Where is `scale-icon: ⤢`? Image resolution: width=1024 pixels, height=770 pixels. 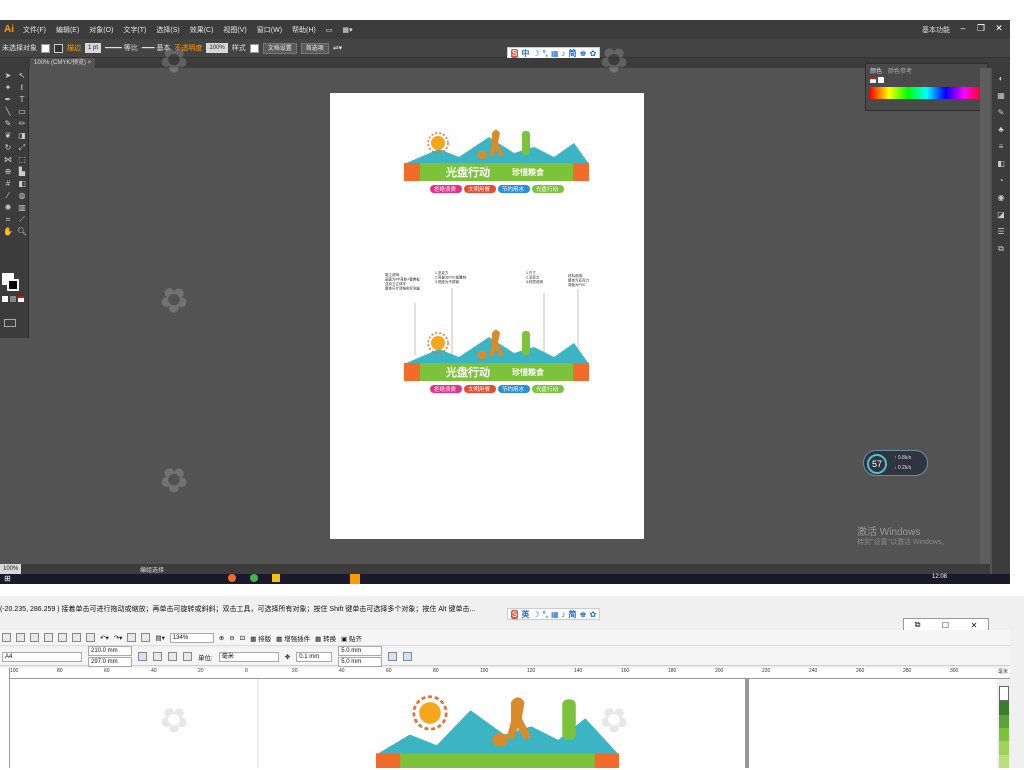
scale-icon: ⤢ is located at coordinates (22, 148).